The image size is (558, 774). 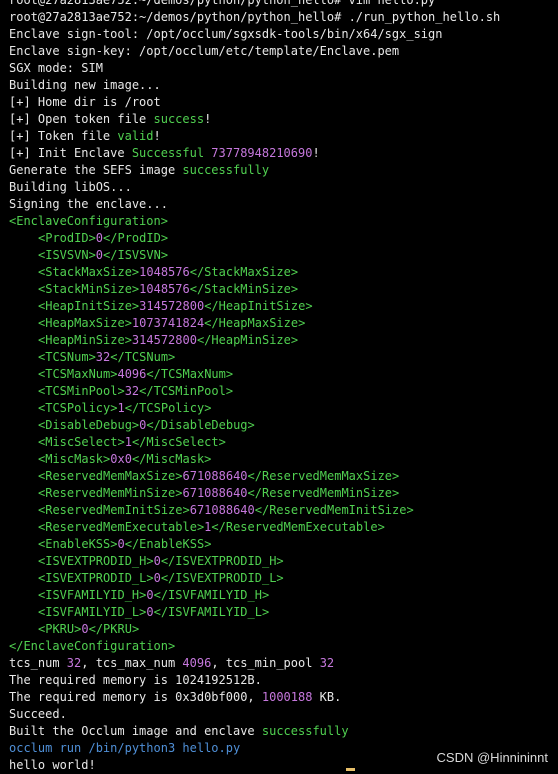 What do you see at coordinates (135, 731) in the screenshot?
I see `built-occlum-text: Built the Occlum image and enclave` at bounding box center [135, 731].